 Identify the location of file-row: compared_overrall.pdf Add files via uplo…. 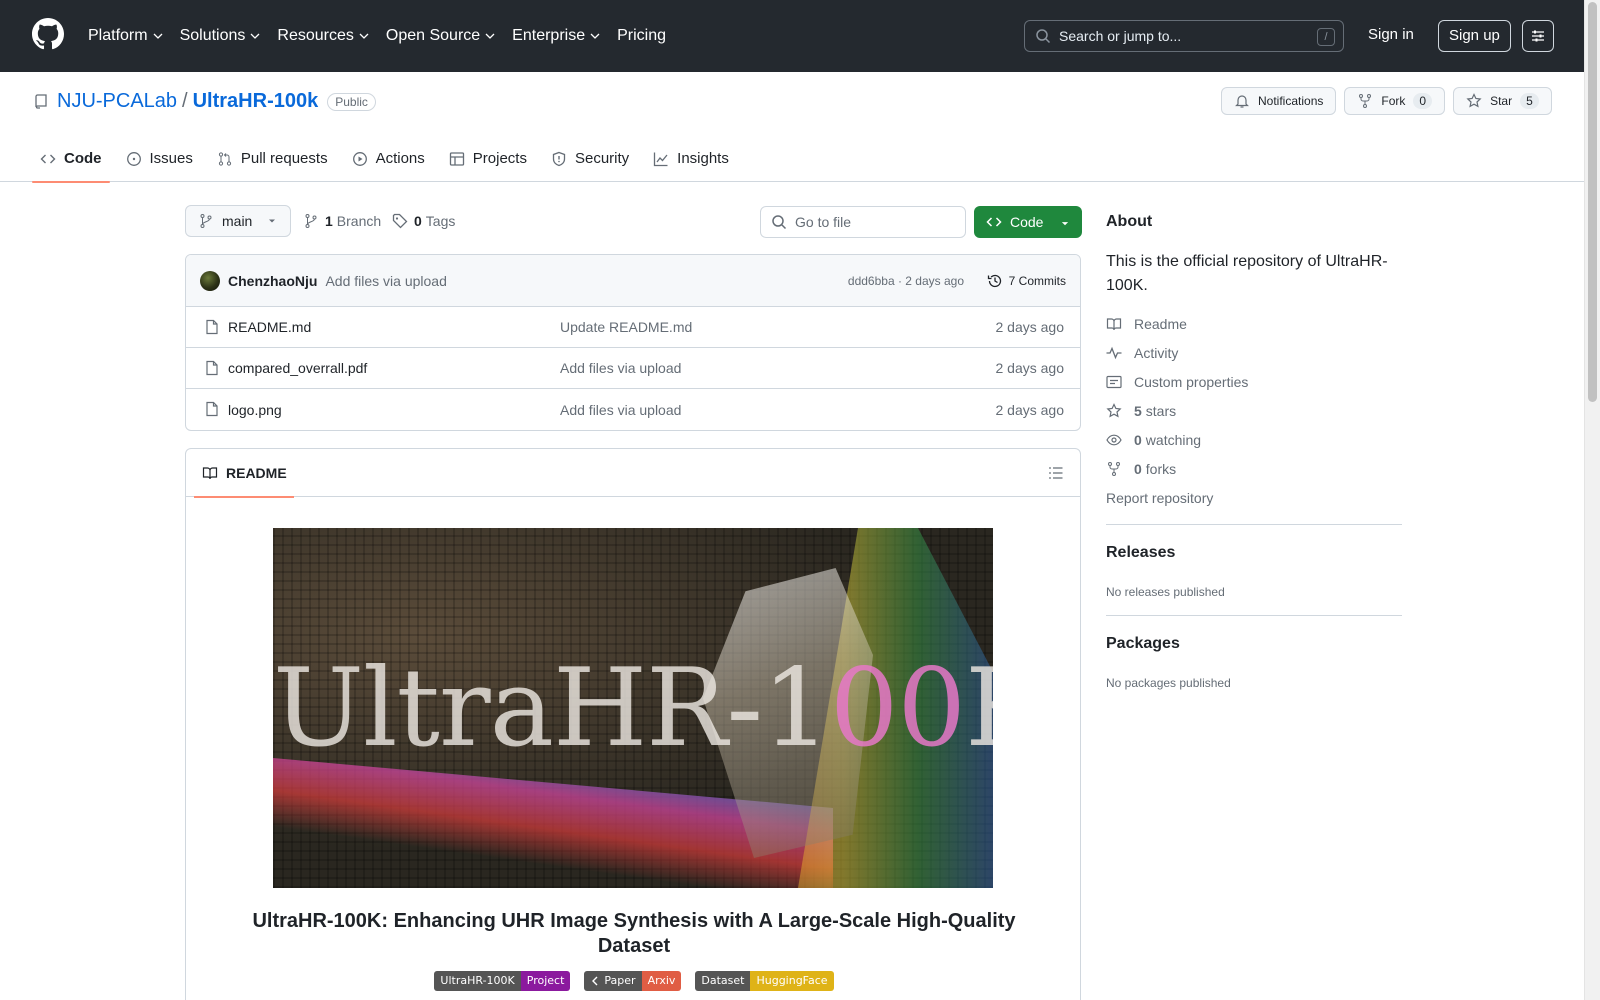
(633, 368).